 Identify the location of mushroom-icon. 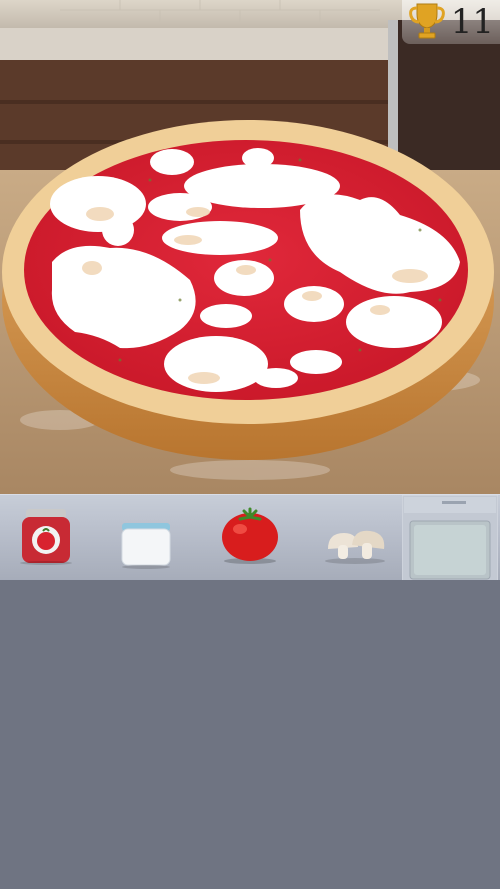
(355, 544).